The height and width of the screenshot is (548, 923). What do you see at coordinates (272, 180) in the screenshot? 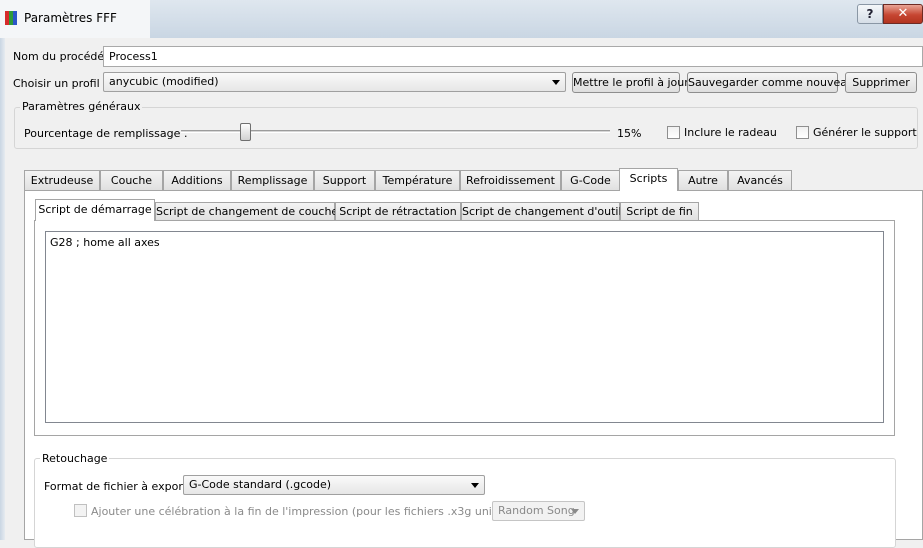
I see `tab-remplissage: Remplissage` at bounding box center [272, 180].